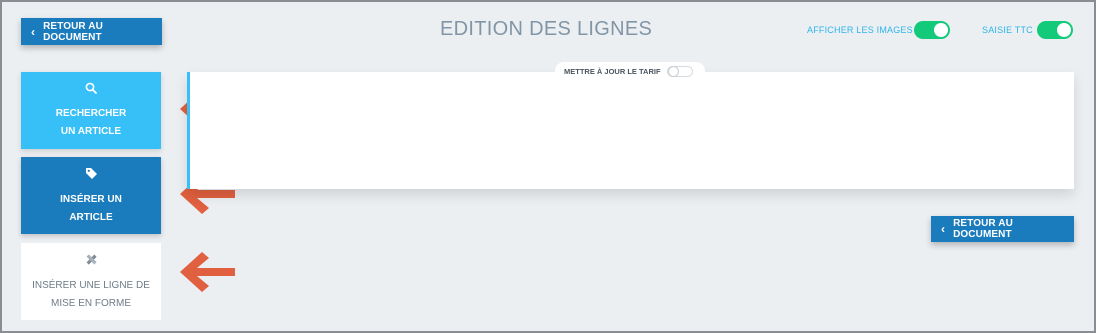 Image resolution: width=1096 pixels, height=333 pixels. I want to click on update-tariff-label: METTRE À JOUR LE TARIF, so click(612, 71).